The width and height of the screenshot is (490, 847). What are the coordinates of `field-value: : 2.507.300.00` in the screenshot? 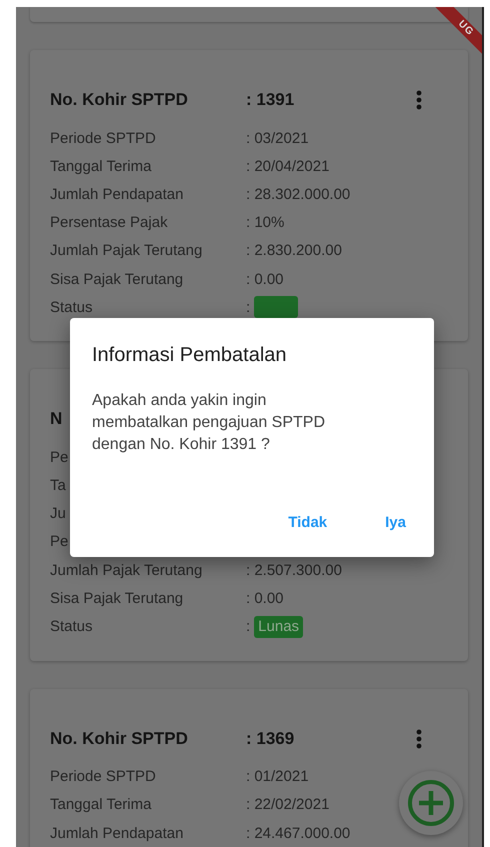 It's located at (294, 570).